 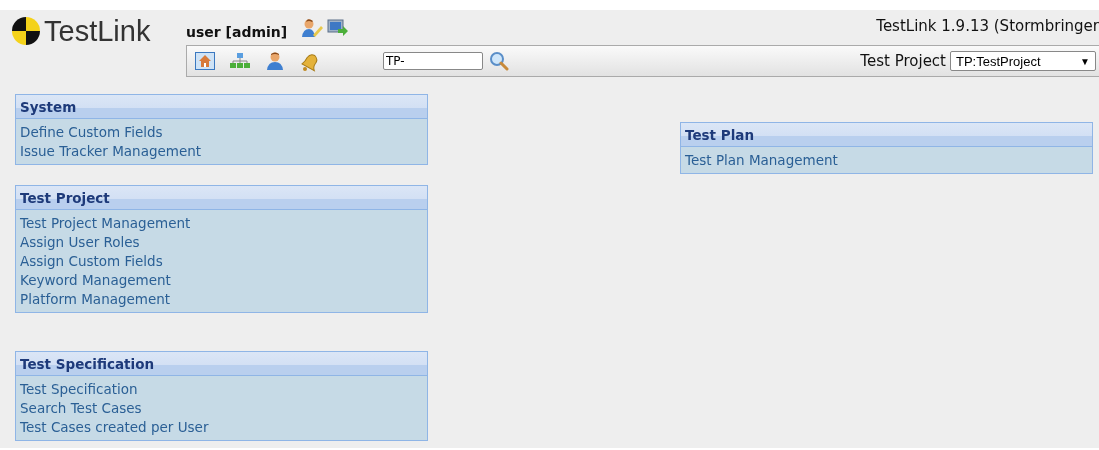 What do you see at coordinates (221, 107) in the screenshot?
I see `panel-title: System` at bounding box center [221, 107].